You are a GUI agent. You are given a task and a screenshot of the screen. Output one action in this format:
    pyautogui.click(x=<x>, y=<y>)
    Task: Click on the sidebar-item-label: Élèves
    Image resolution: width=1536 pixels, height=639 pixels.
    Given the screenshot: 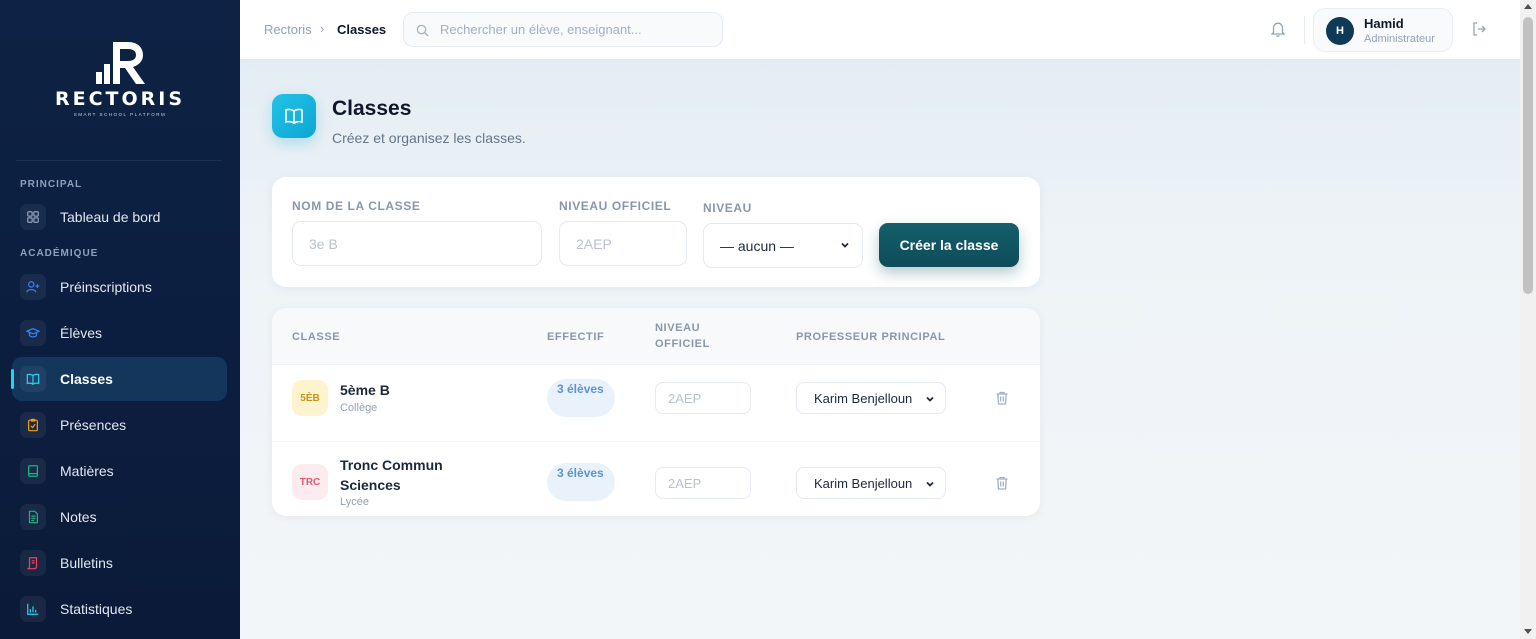 What is the action you would take?
    pyautogui.click(x=81, y=333)
    